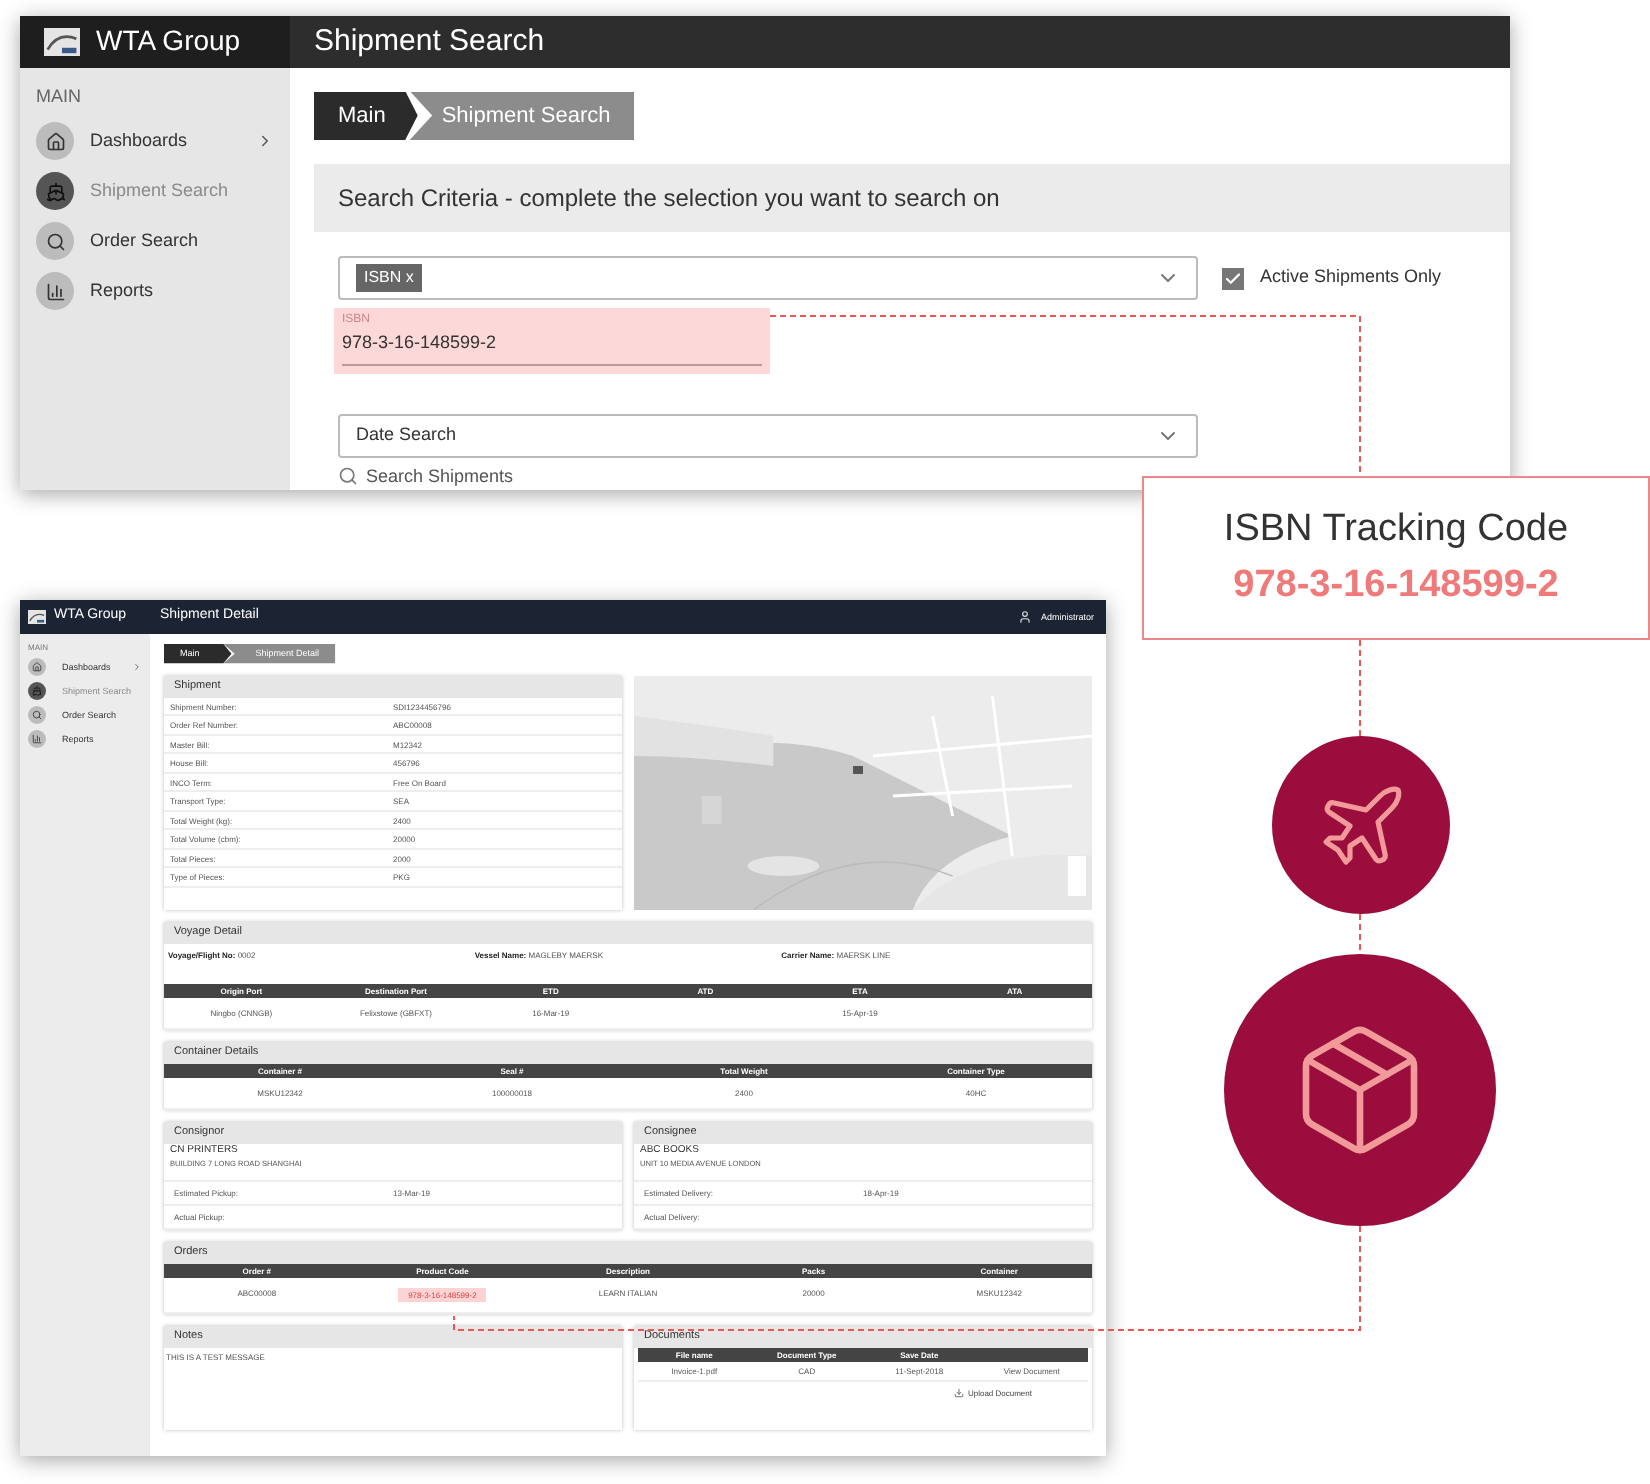  What do you see at coordinates (122, 290) in the screenshot?
I see `menu-label: Reports` at bounding box center [122, 290].